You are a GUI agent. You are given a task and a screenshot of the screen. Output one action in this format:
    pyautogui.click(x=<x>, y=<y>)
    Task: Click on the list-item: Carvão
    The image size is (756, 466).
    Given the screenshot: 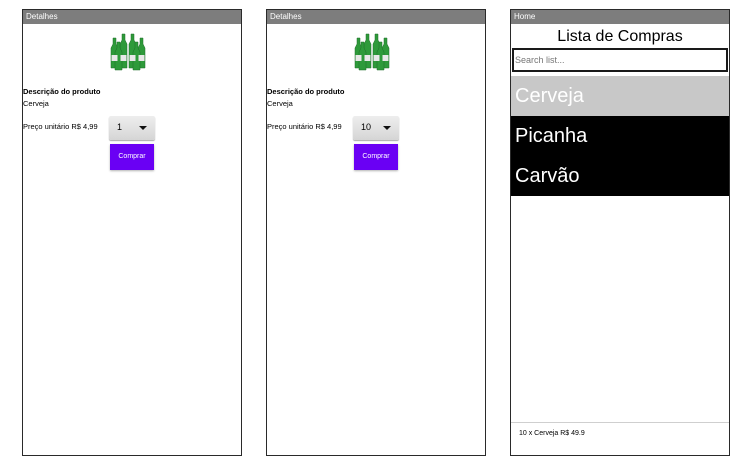 What is the action you would take?
    pyautogui.click(x=620, y=176)
    